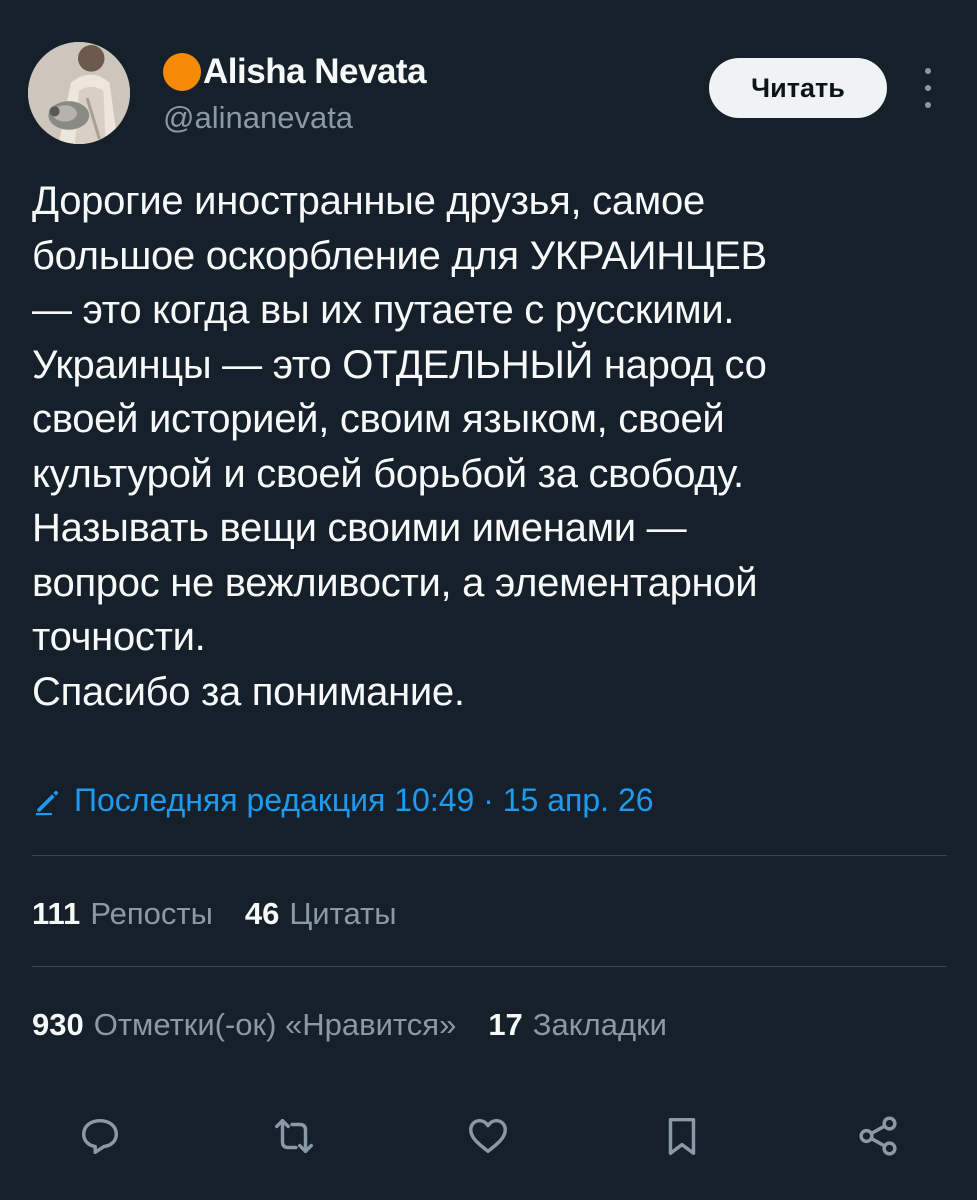 Image resolution: width=977 pixels, height=1200 pixels. I want to click on reposts-label: Репосты, so click(151, 914).